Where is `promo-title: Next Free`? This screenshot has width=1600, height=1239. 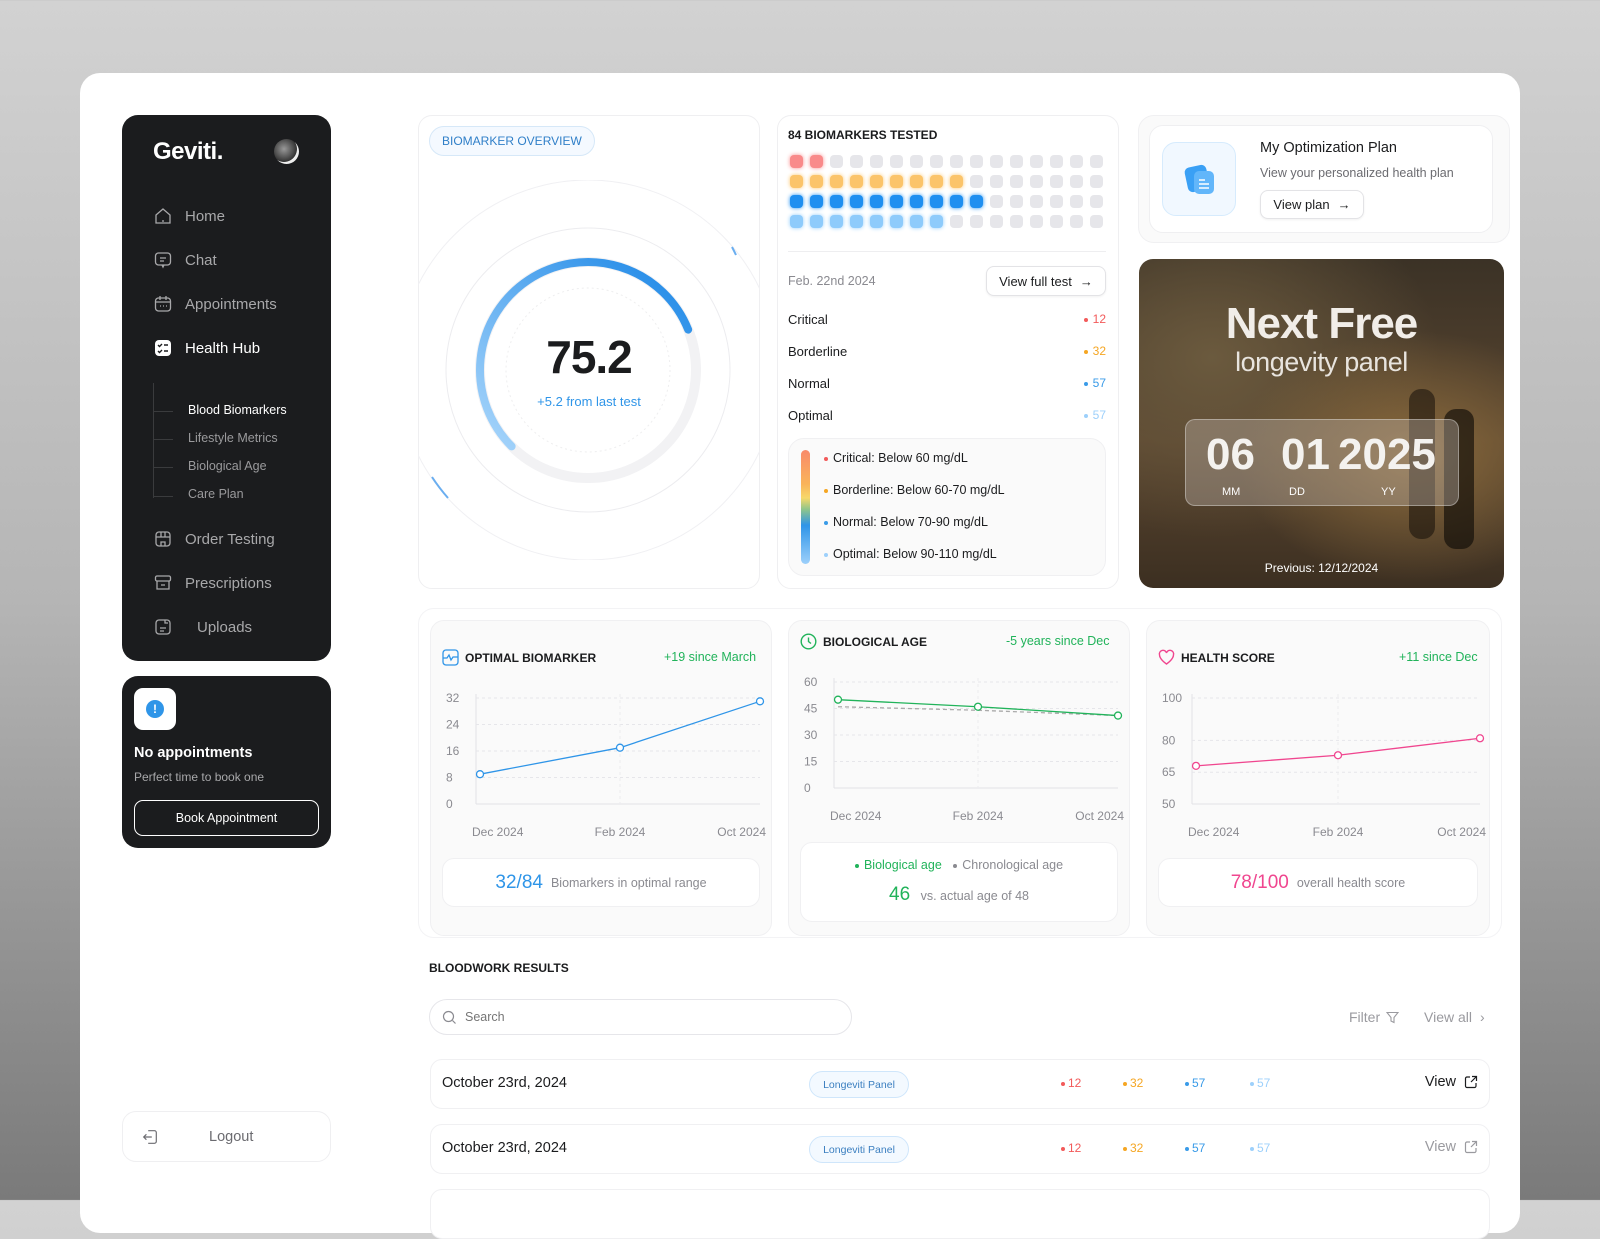 promo-title: Next Free is located at coordinates (1322, 323).